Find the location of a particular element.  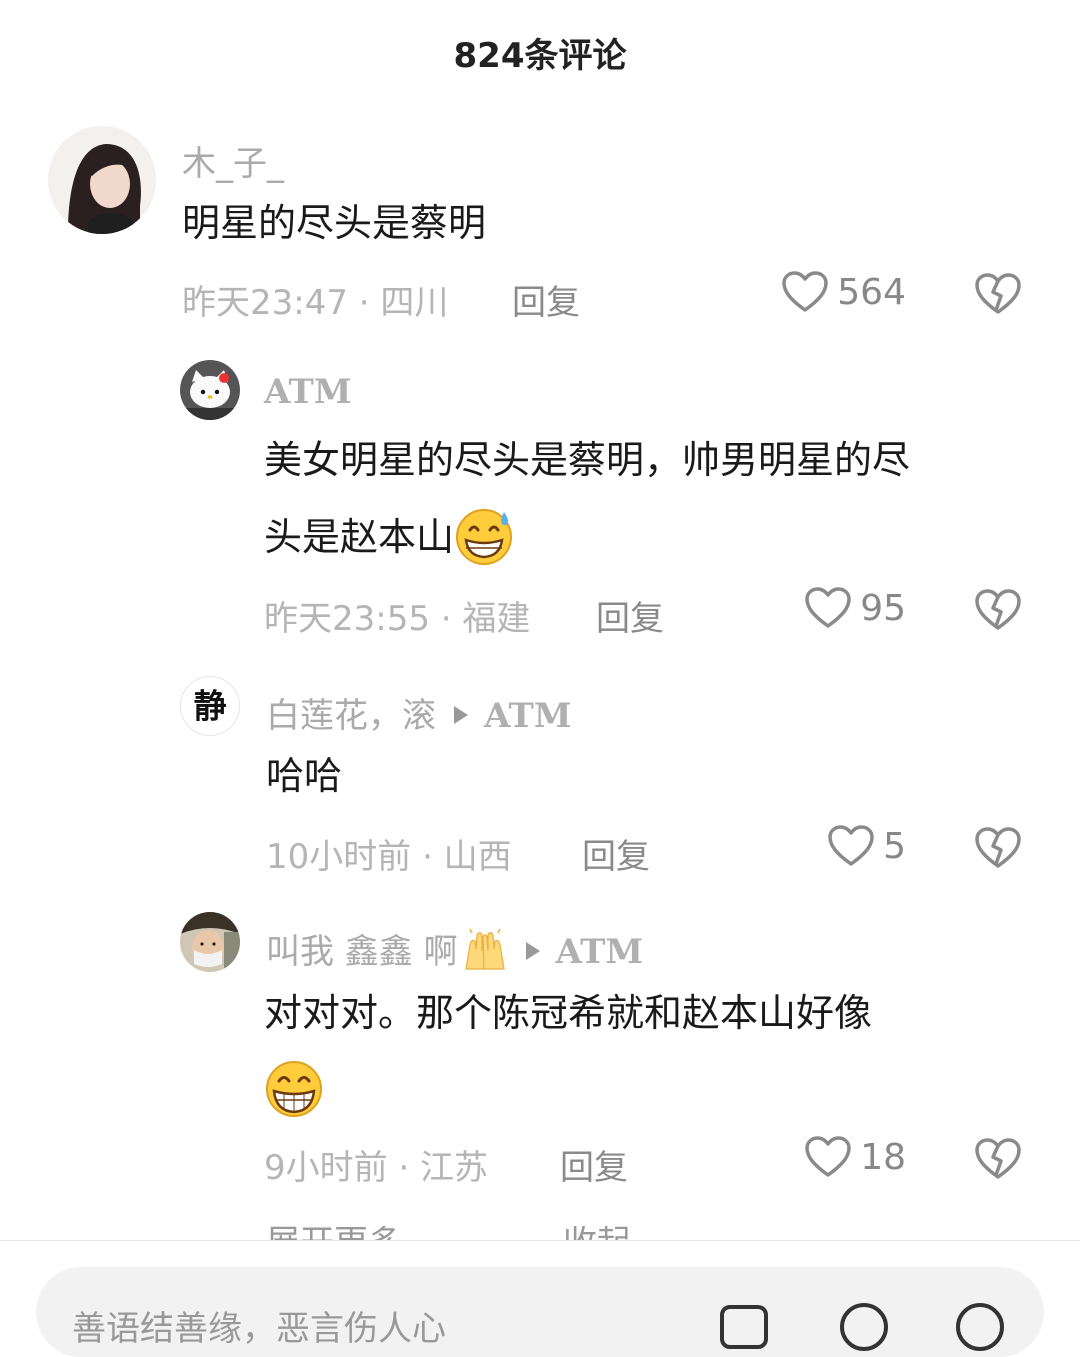

time-location: 昨天23:47 · 四川 is located at coordinates (315, 303).